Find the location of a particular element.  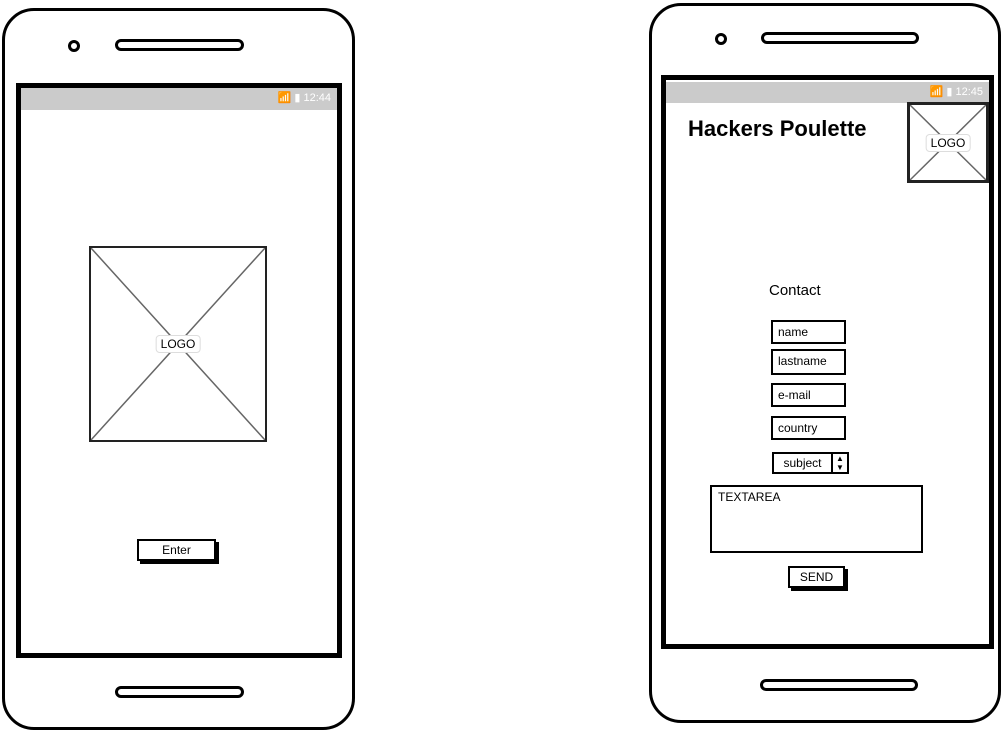

subject-value: subject is located at coordinates (802, 463).